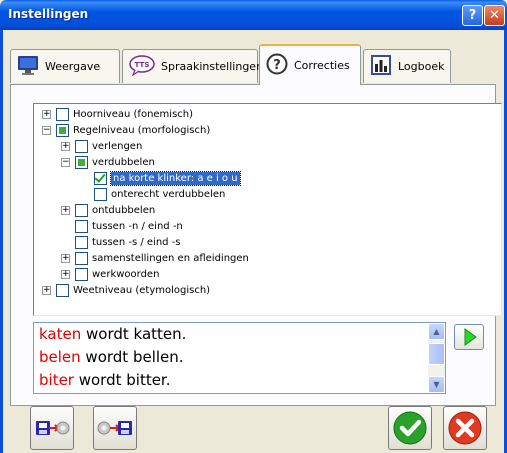 The width and height of the screenshot is (507, 453). I want to click on tab-correcties: ? Correcties, so click(310, 64).